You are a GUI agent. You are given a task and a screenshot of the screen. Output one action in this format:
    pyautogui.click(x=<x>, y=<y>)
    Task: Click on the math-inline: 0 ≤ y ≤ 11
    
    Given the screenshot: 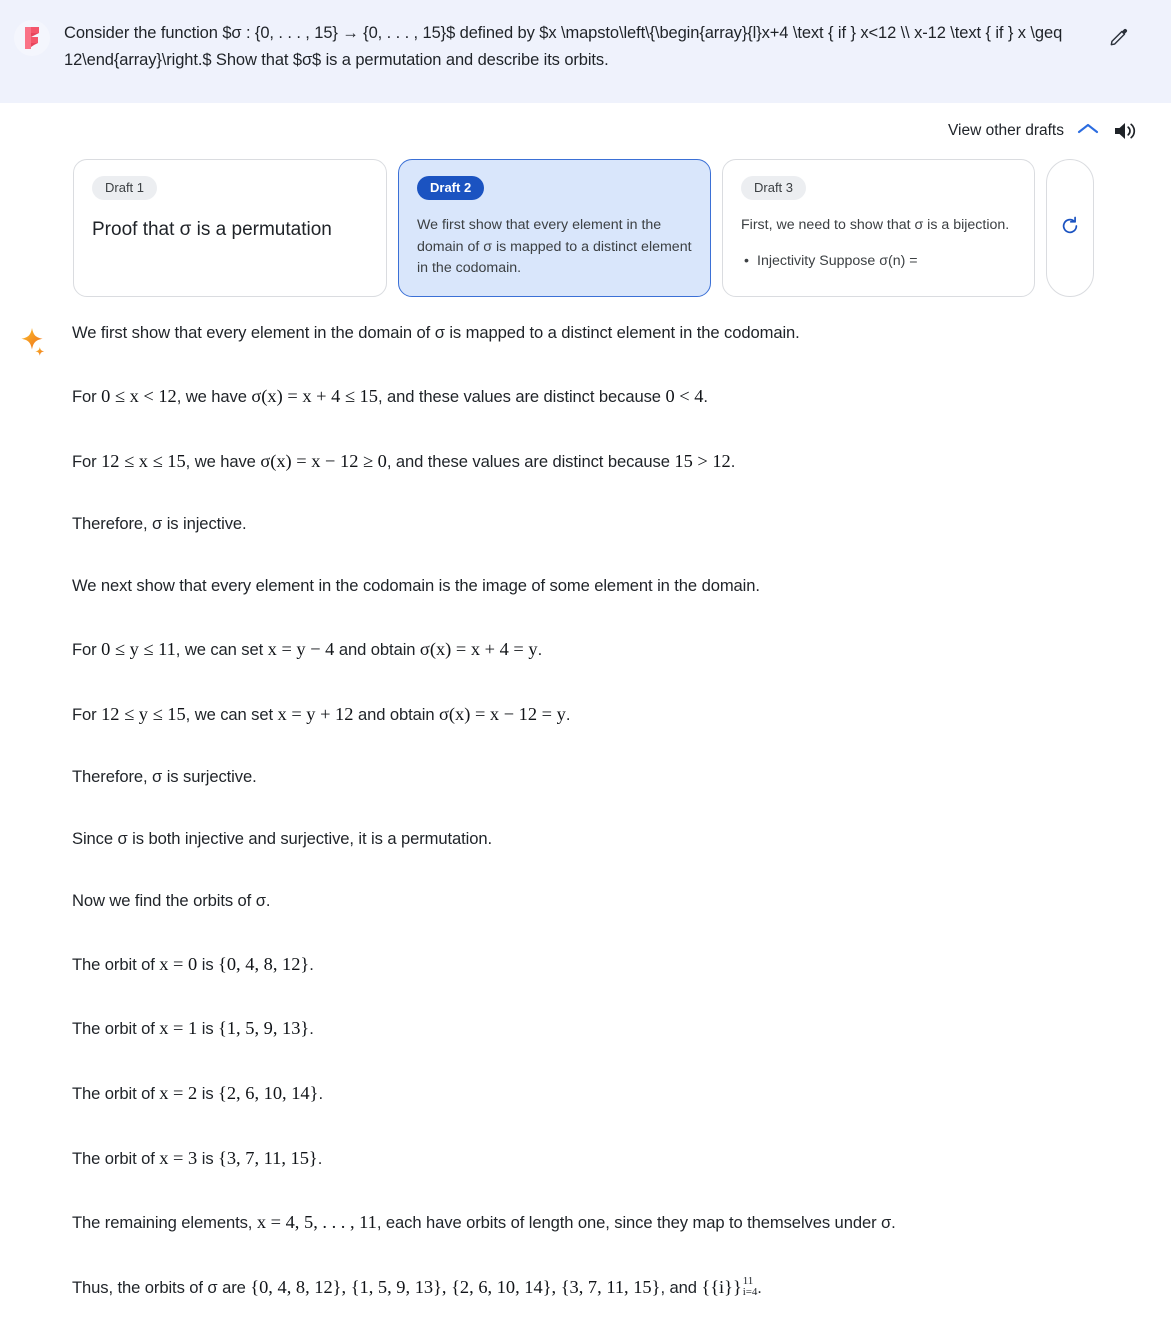 What is the action you would take?
    pyautogui.click(x=138, y=648)
    